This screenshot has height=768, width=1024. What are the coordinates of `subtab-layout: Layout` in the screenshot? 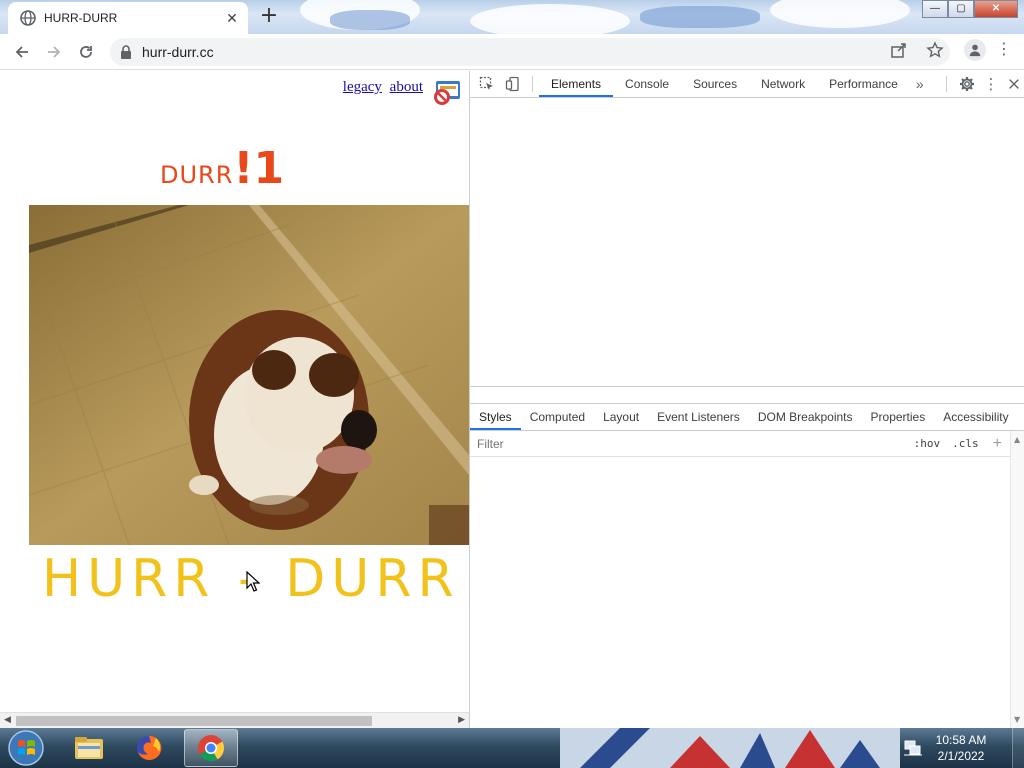 It's located at (621, 417).